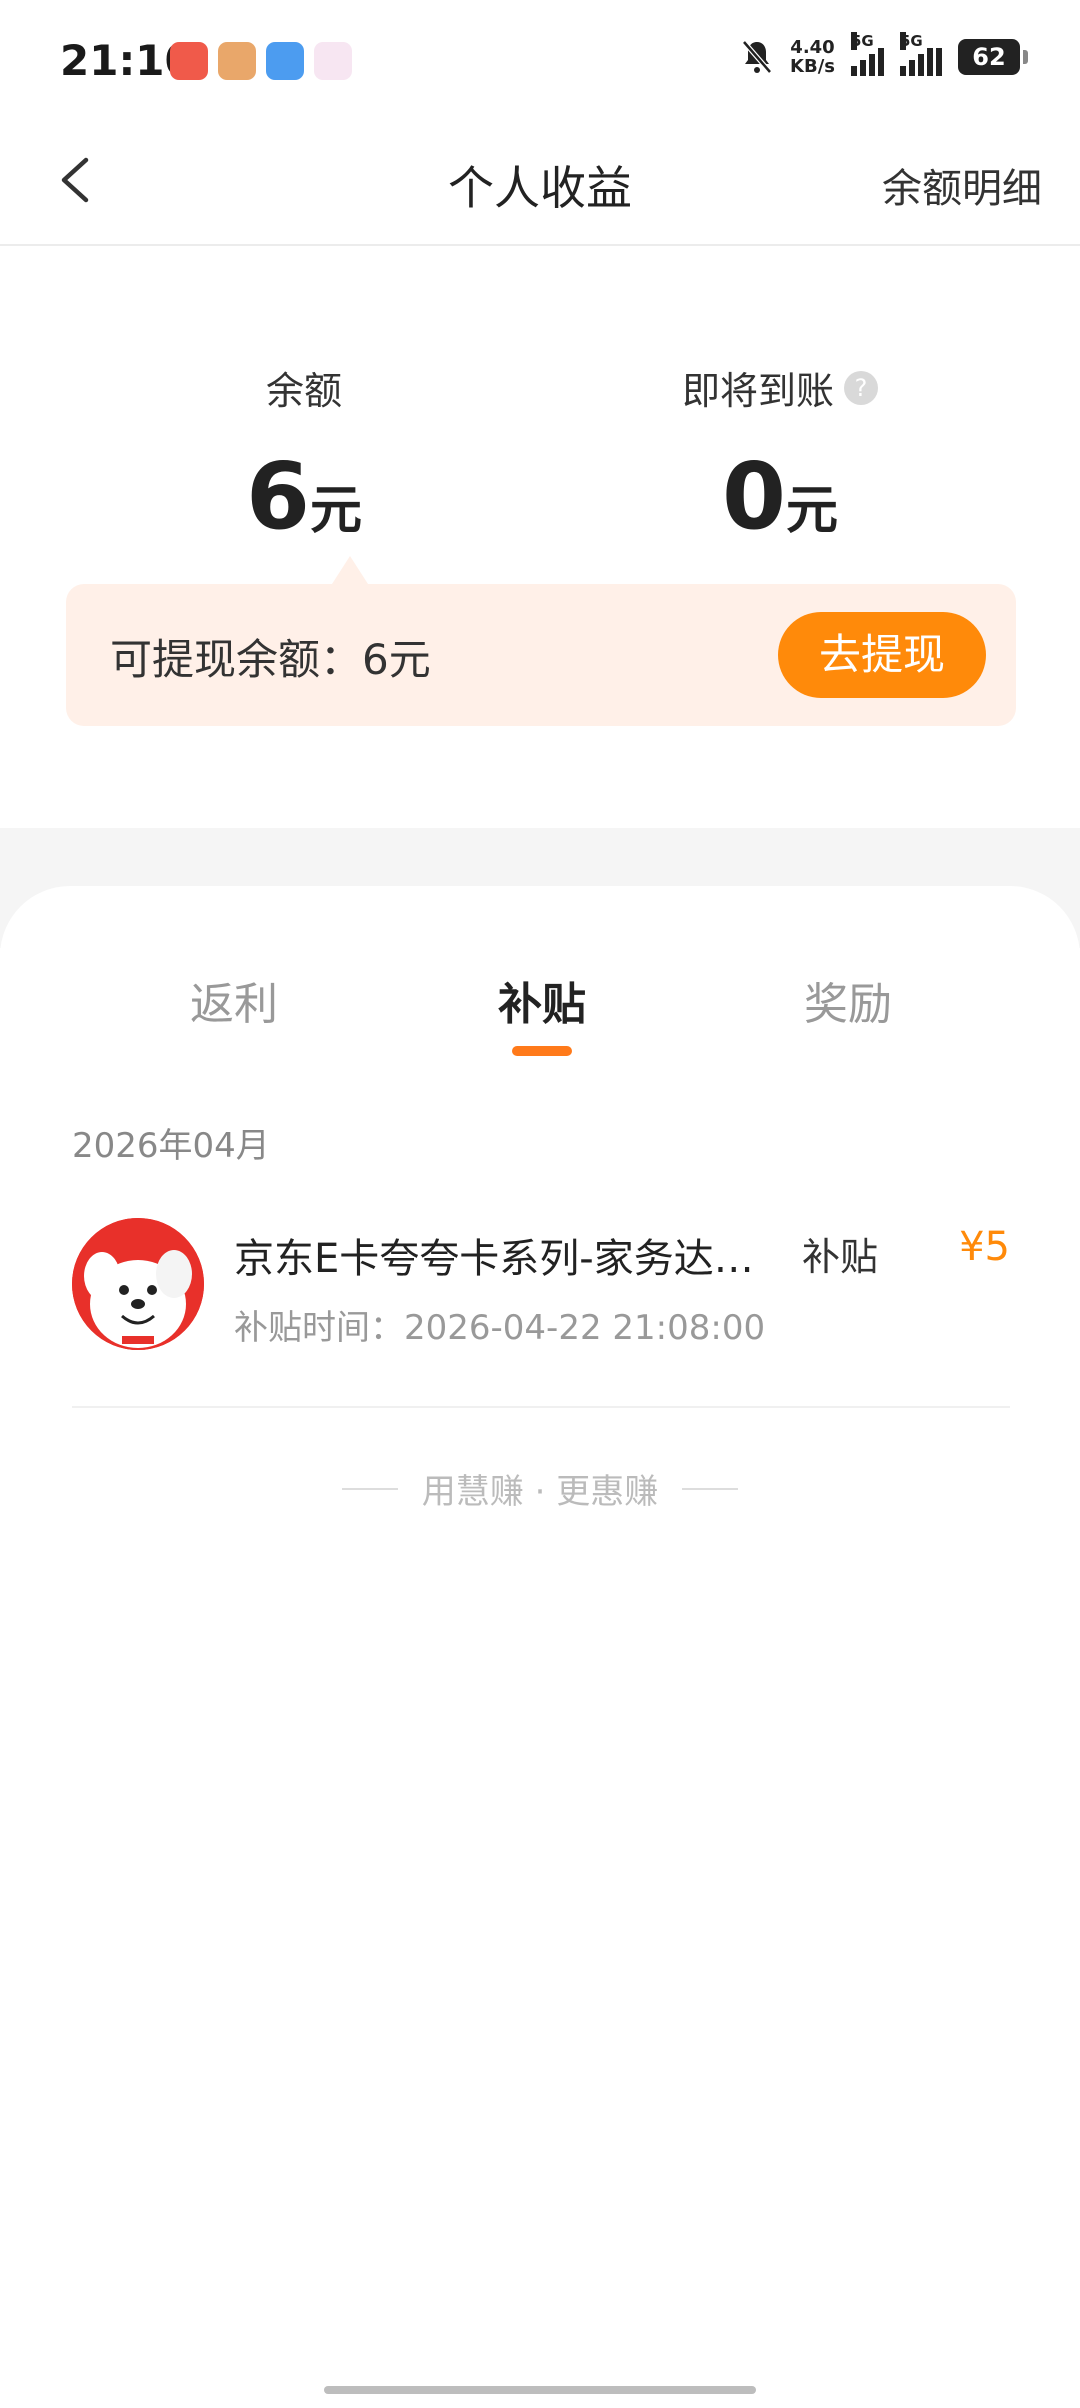 The height and width of the screenshot is (2408, 1080). I want to click on home-indicator, so click(540, 2390).